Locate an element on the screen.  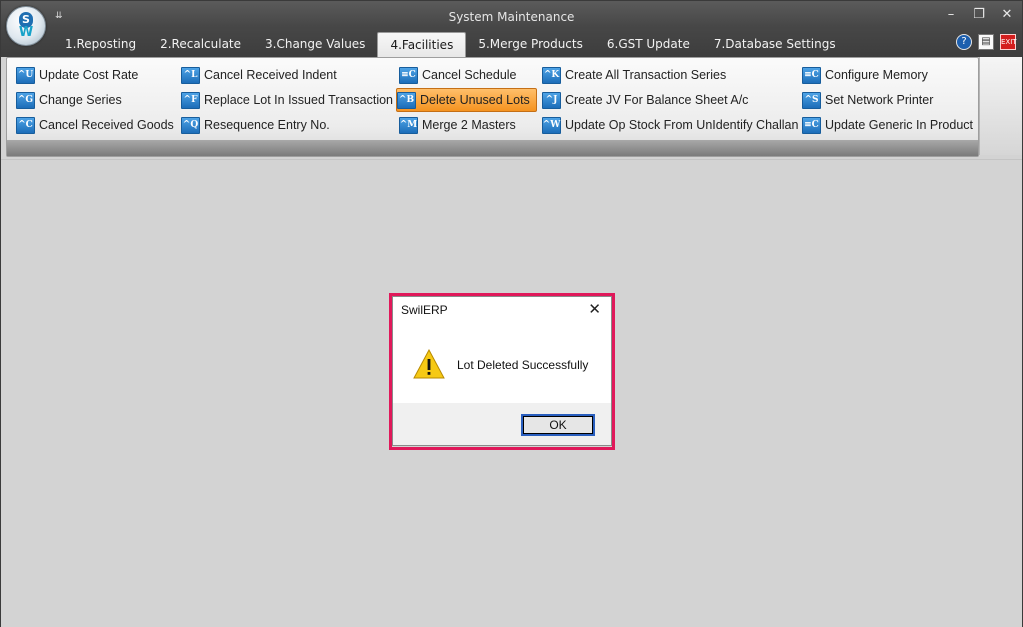
cancel-schedule-button: ≡C Cancel Schedule is located at coordinates (458, 75).